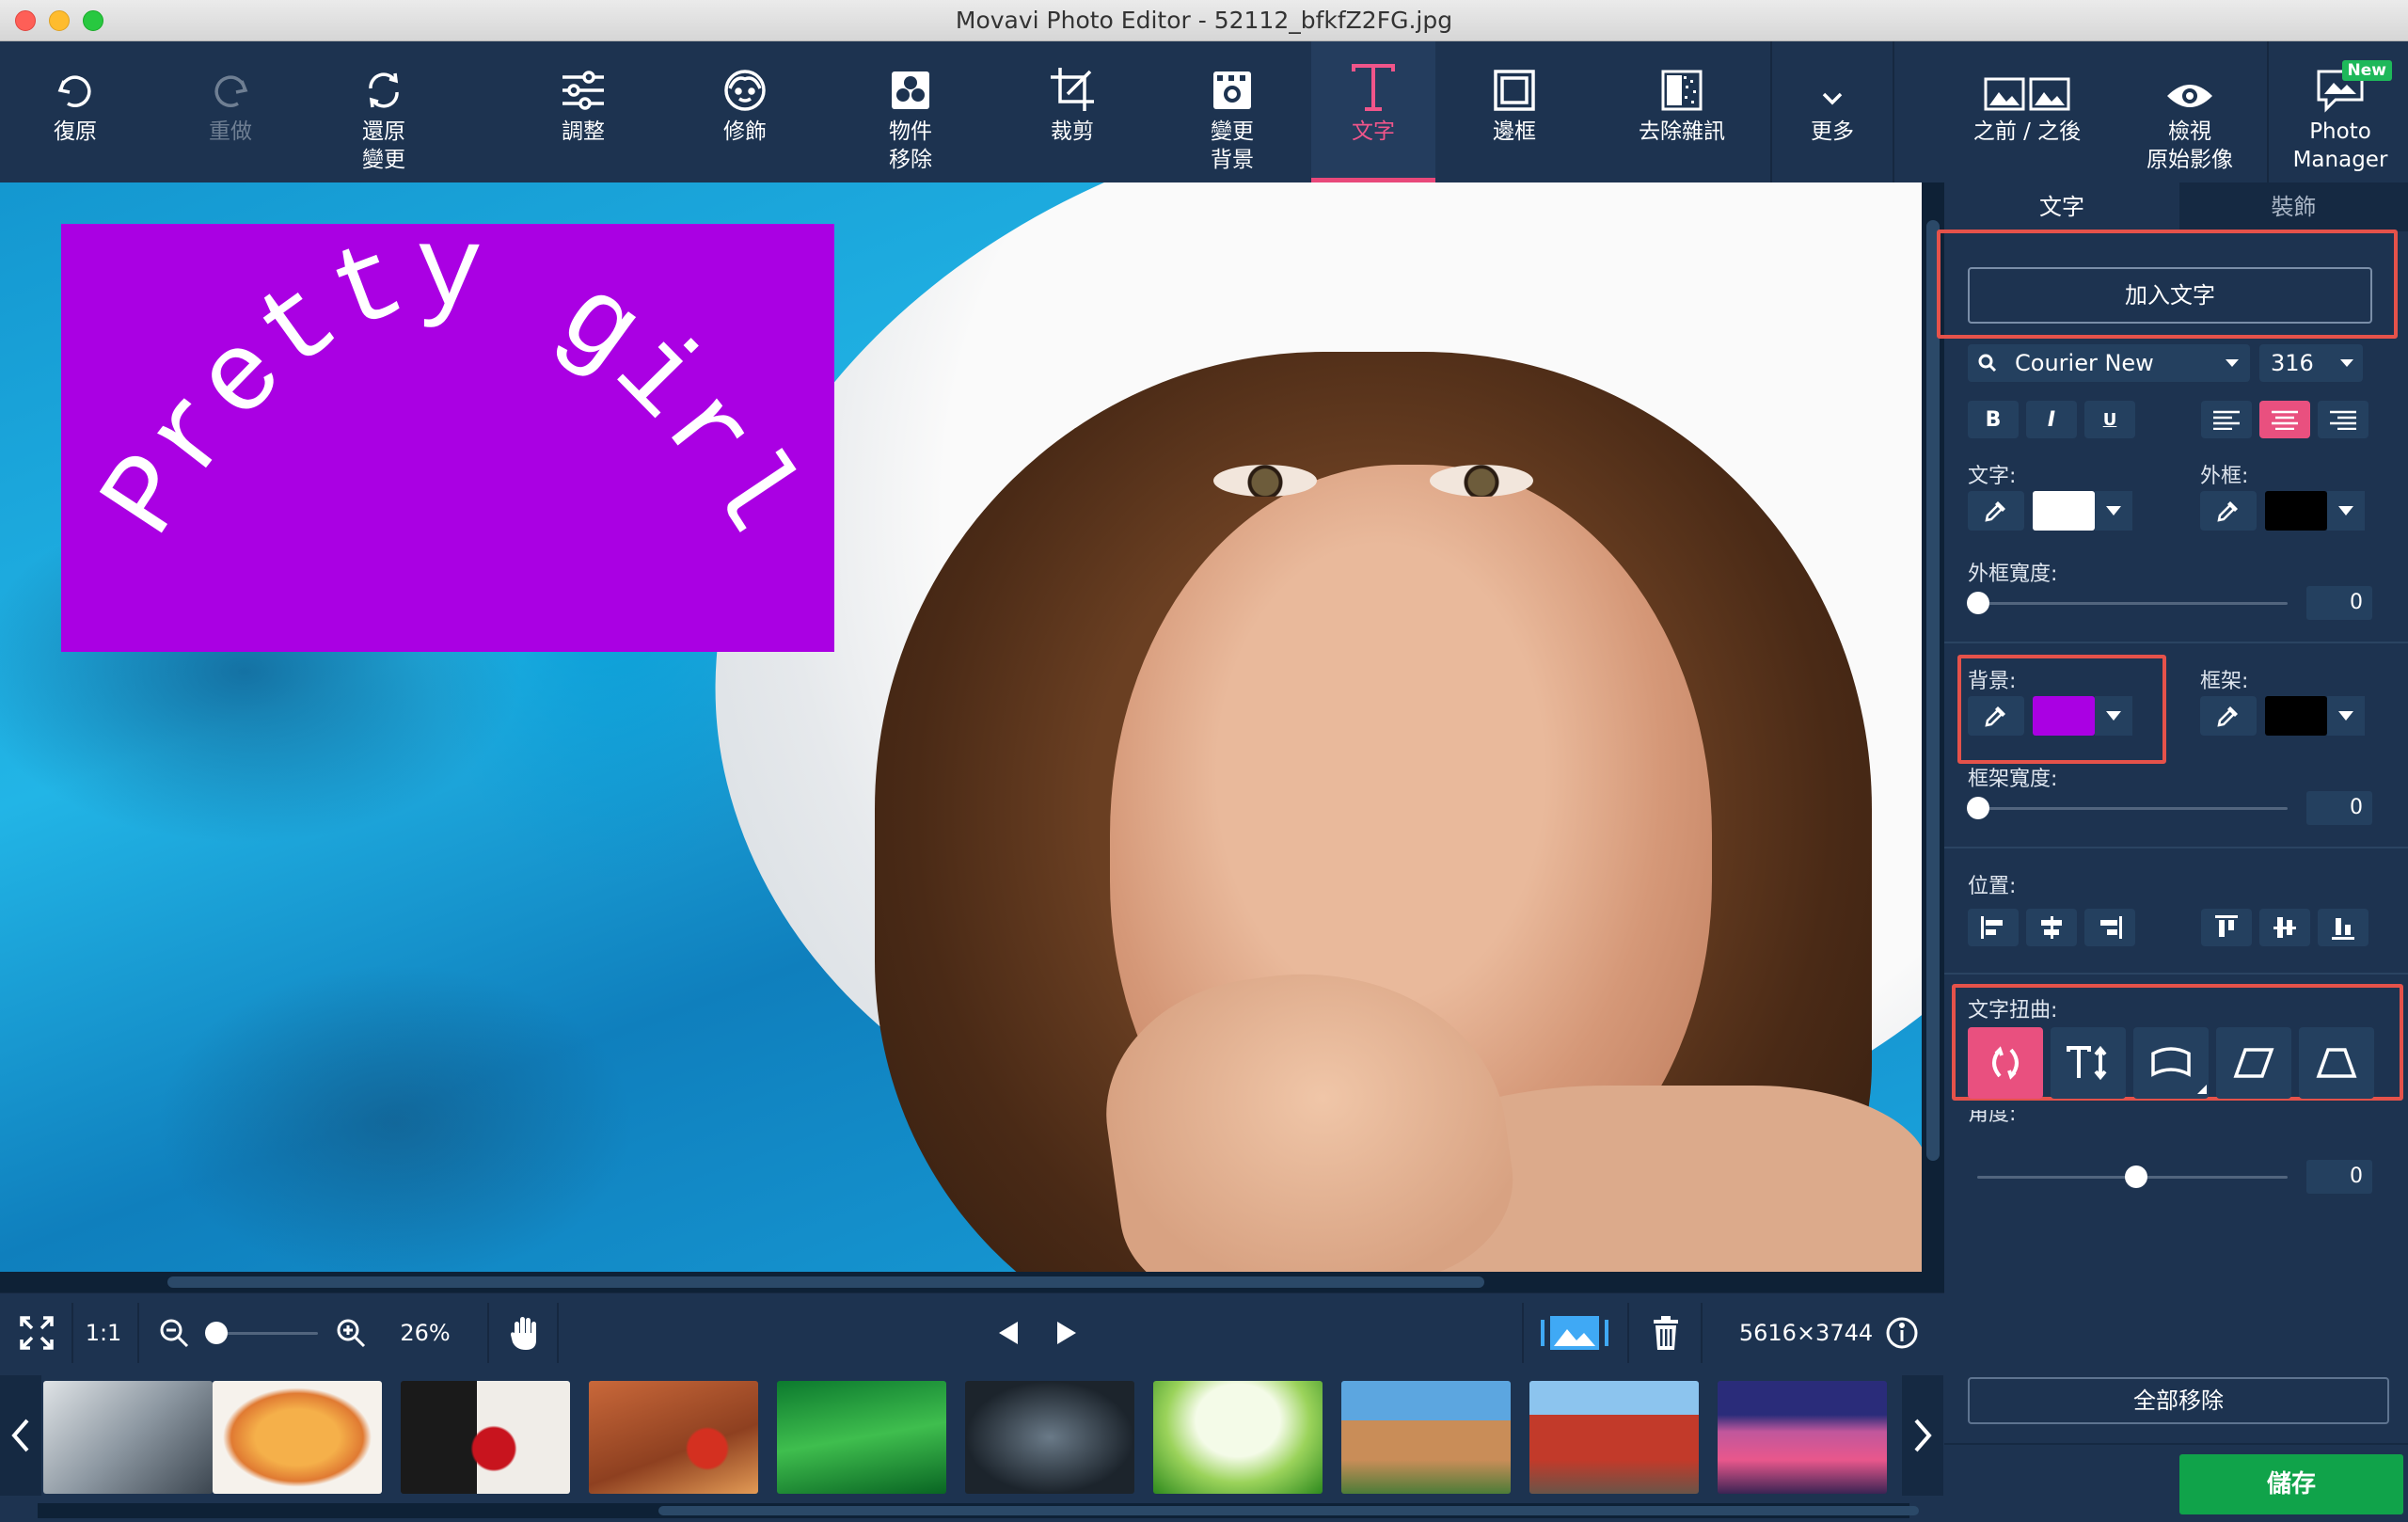  What do you see at coordinates (1049, 1437) in the screenshot?
I see `thumb-dumbbell-workout` at bounding box center [1049, 1437].